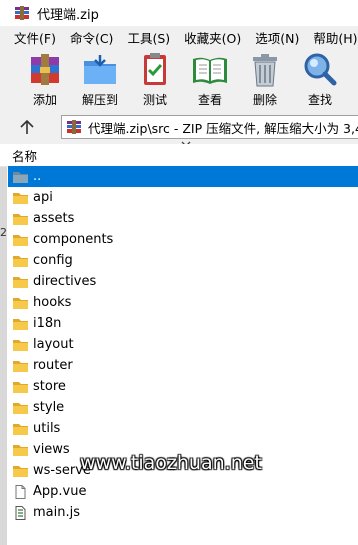 The image size is (358, 545). What do you see at coordinates (209, 100) in the screenshot?
I see `view-label: 查看` at bounding box center [209, 100].